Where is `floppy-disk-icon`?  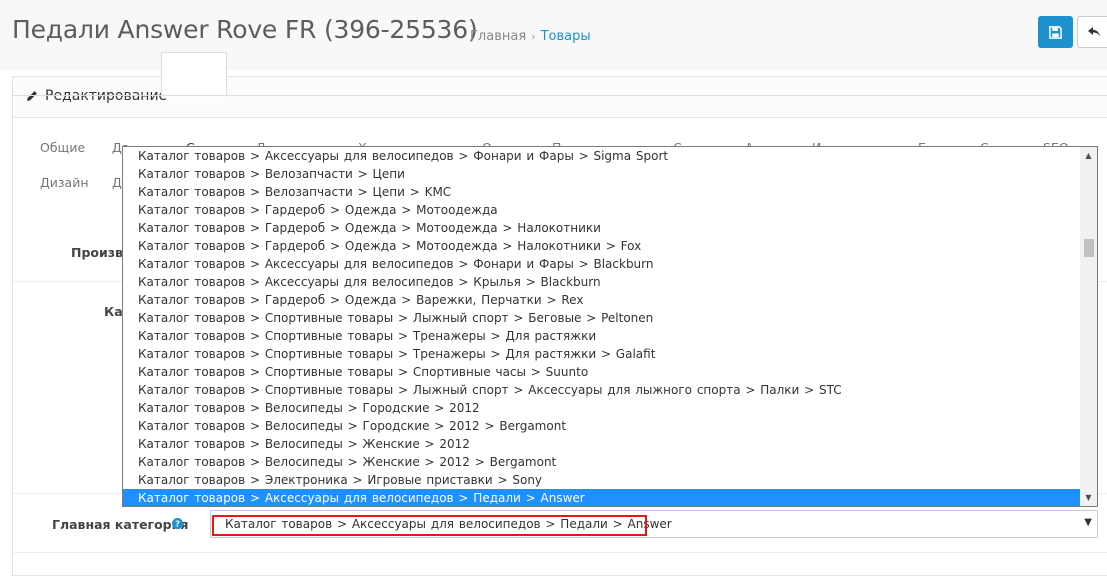 floppy-disk-icon is located at coordinates (1055, 32).